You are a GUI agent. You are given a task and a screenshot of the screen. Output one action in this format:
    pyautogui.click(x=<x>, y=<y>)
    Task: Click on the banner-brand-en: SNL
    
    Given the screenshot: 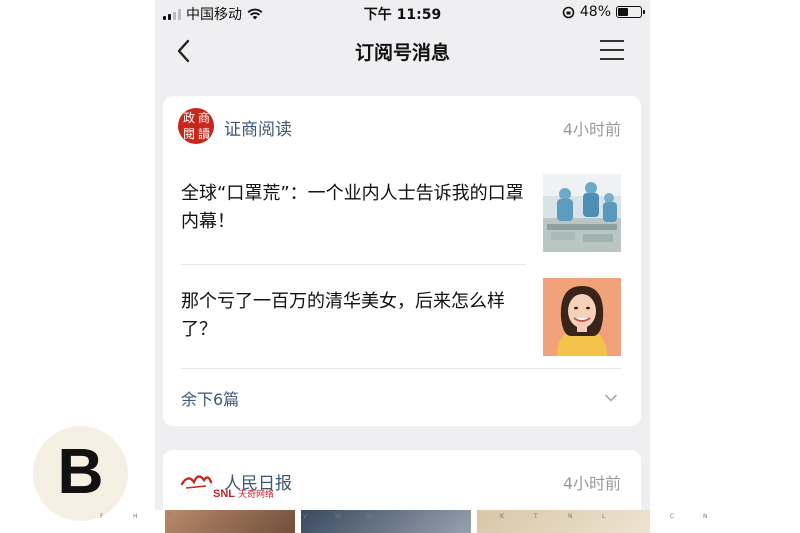 What is the action you would take?
    pyautogui.click(x=224, y=494)
    